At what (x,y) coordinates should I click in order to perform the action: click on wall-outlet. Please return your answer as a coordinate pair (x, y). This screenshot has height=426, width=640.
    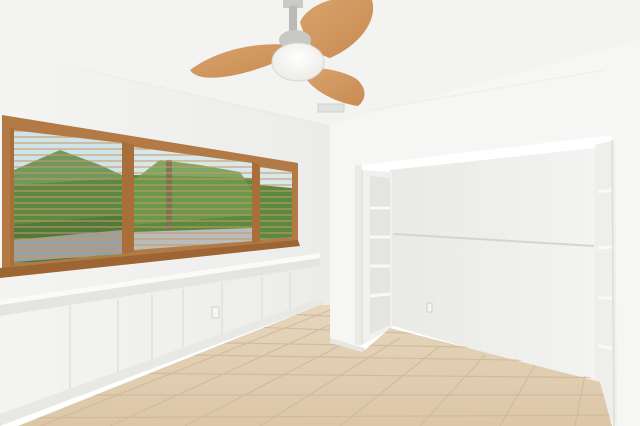
    Looking at the image, I should click on (215, 312).